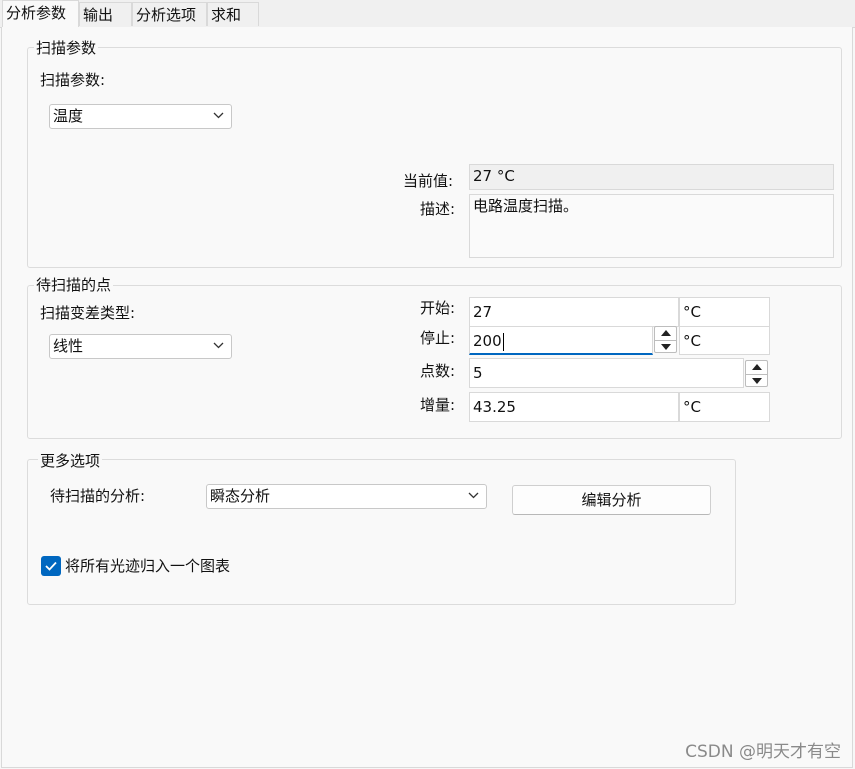 The width and height of the screenshot is (855, 769). I want to click on checkmark-icon, so click(51, 566).